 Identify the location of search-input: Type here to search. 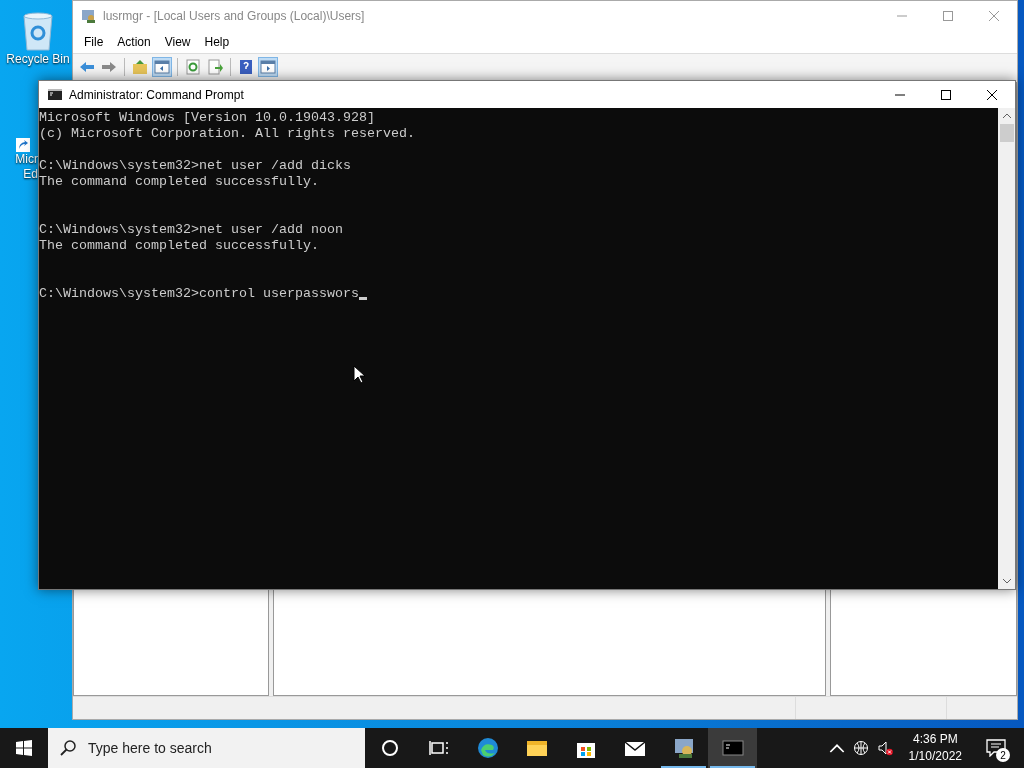
(218, 748).